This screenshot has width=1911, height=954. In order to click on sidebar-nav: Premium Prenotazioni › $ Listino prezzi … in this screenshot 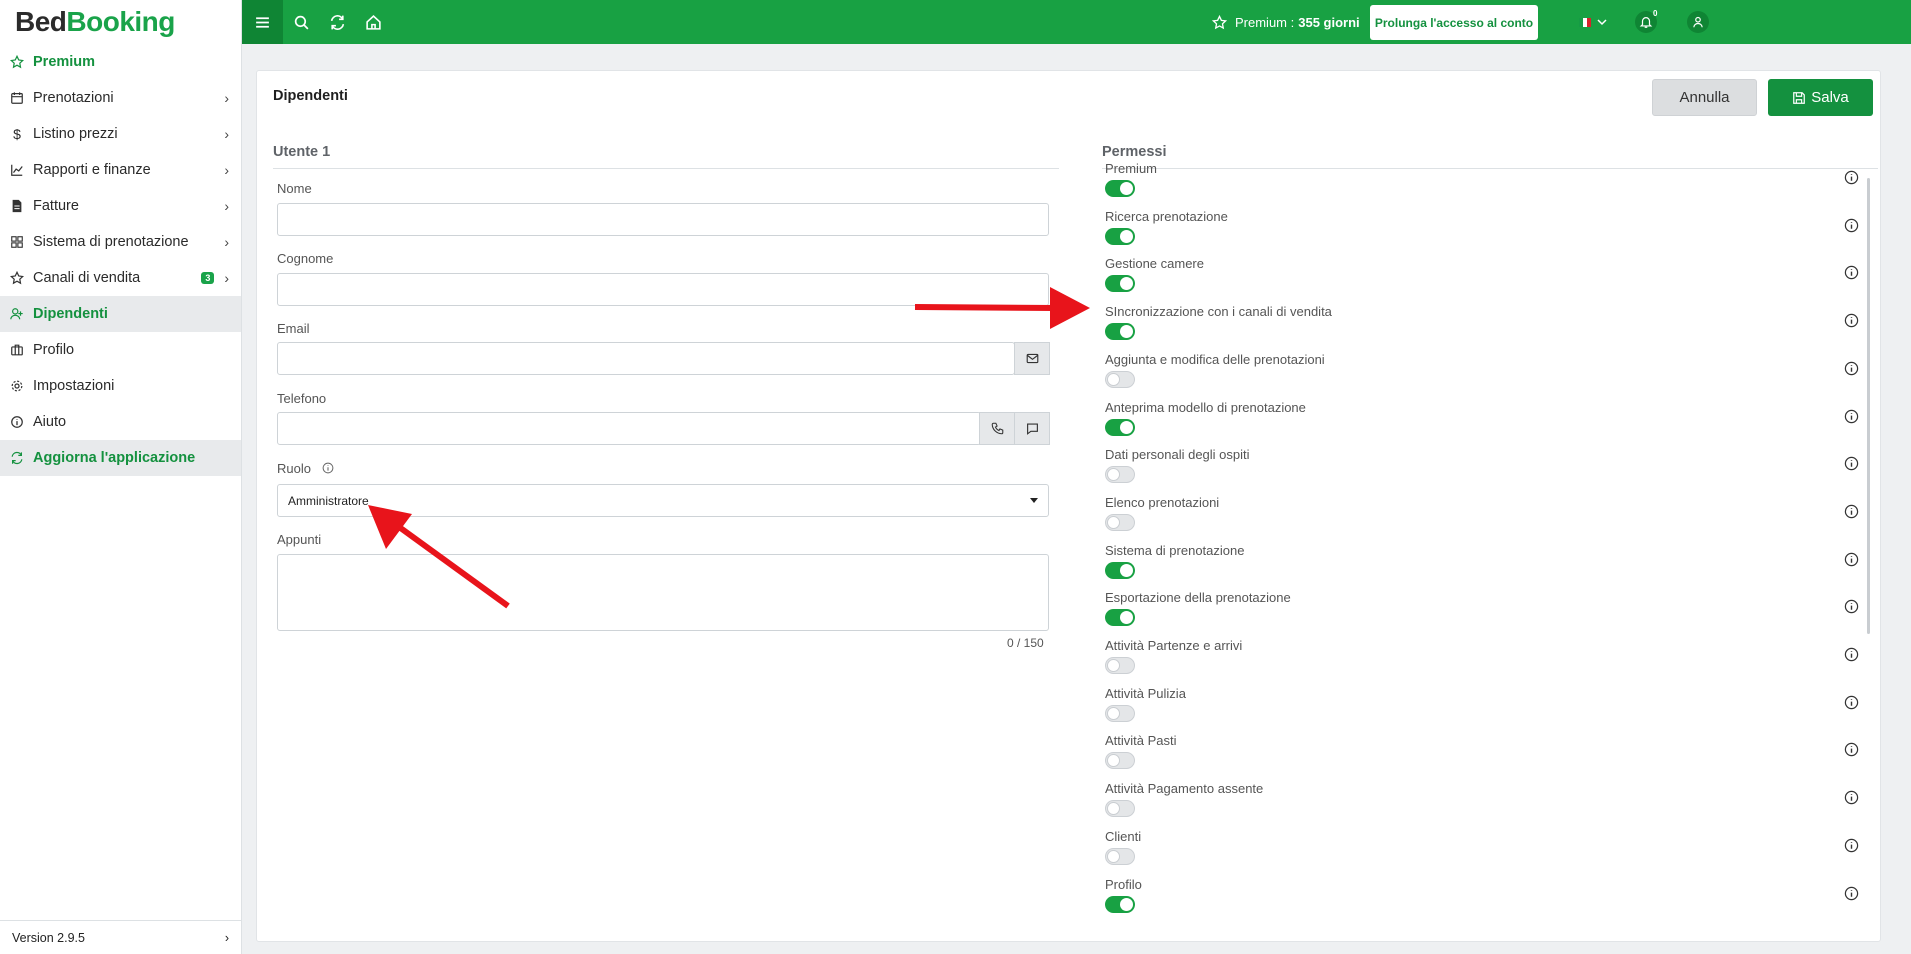, I will do `click(120, 260)`.